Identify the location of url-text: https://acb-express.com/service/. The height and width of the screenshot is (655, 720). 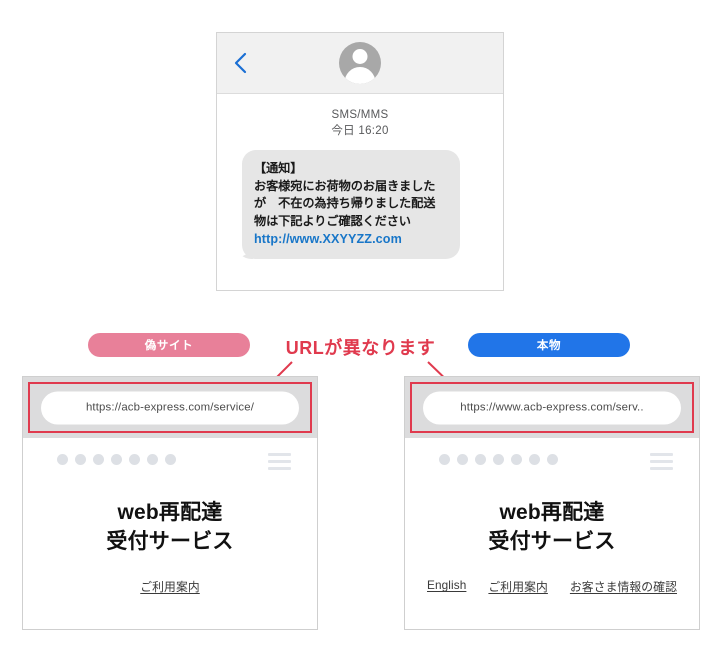
(170, 407).